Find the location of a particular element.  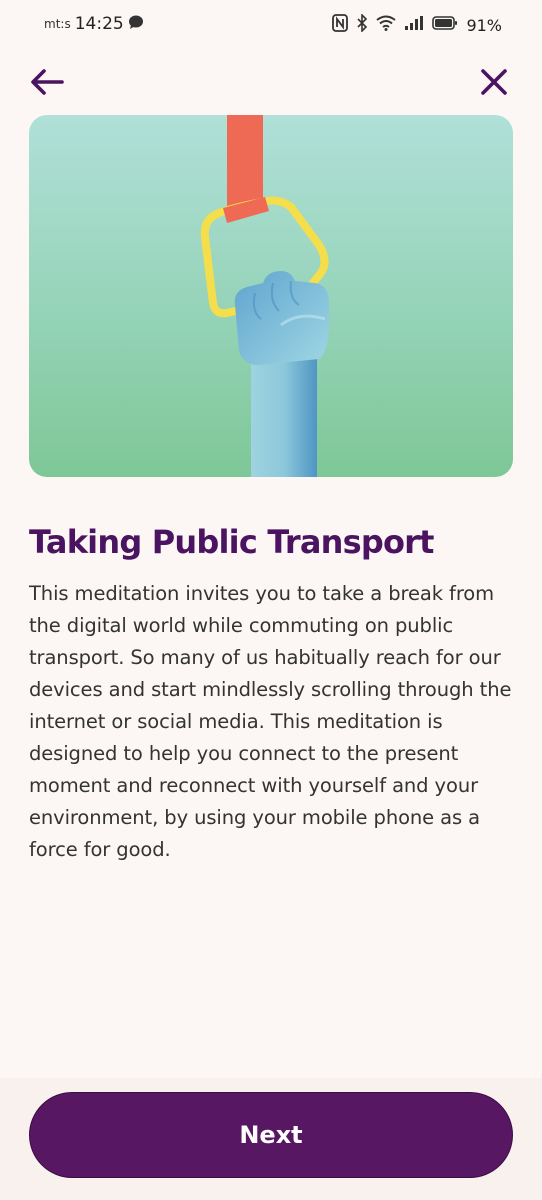

wifi-icon is located at coordinates (386, 25).